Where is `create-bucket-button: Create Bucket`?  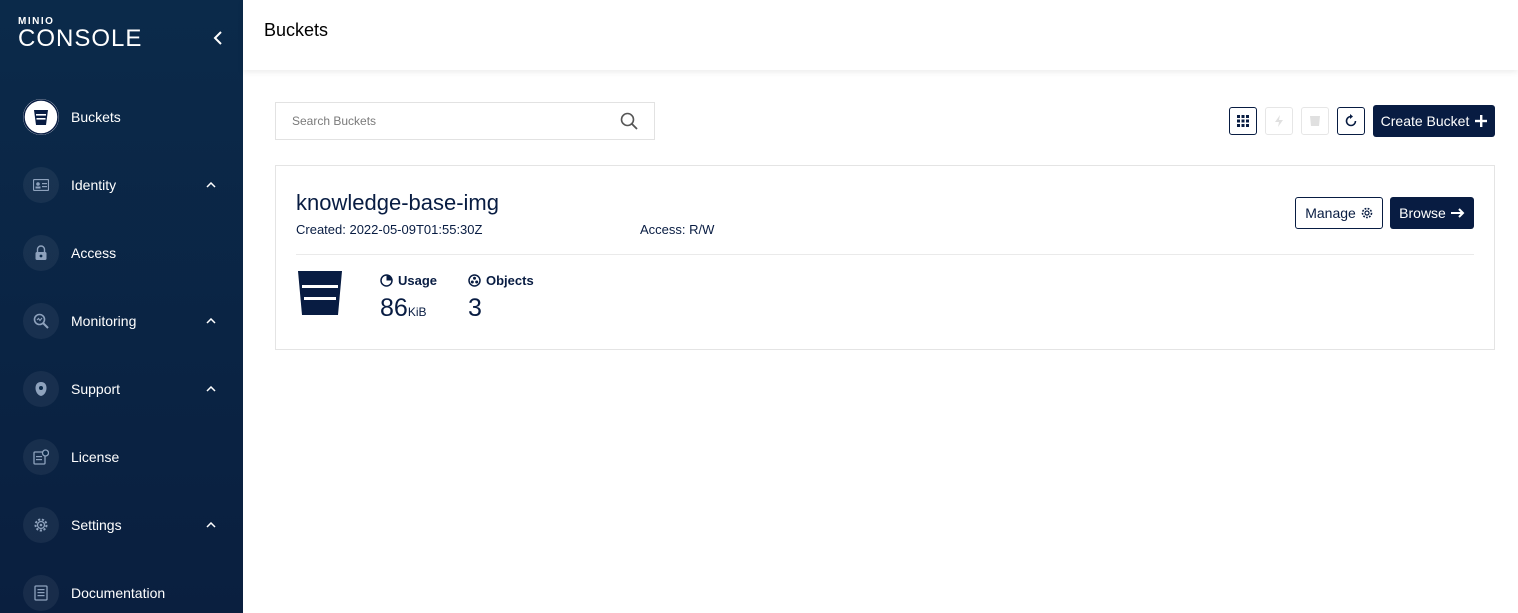 create-bucket-button: Create Bucket is located at coordinates (1434, 121).